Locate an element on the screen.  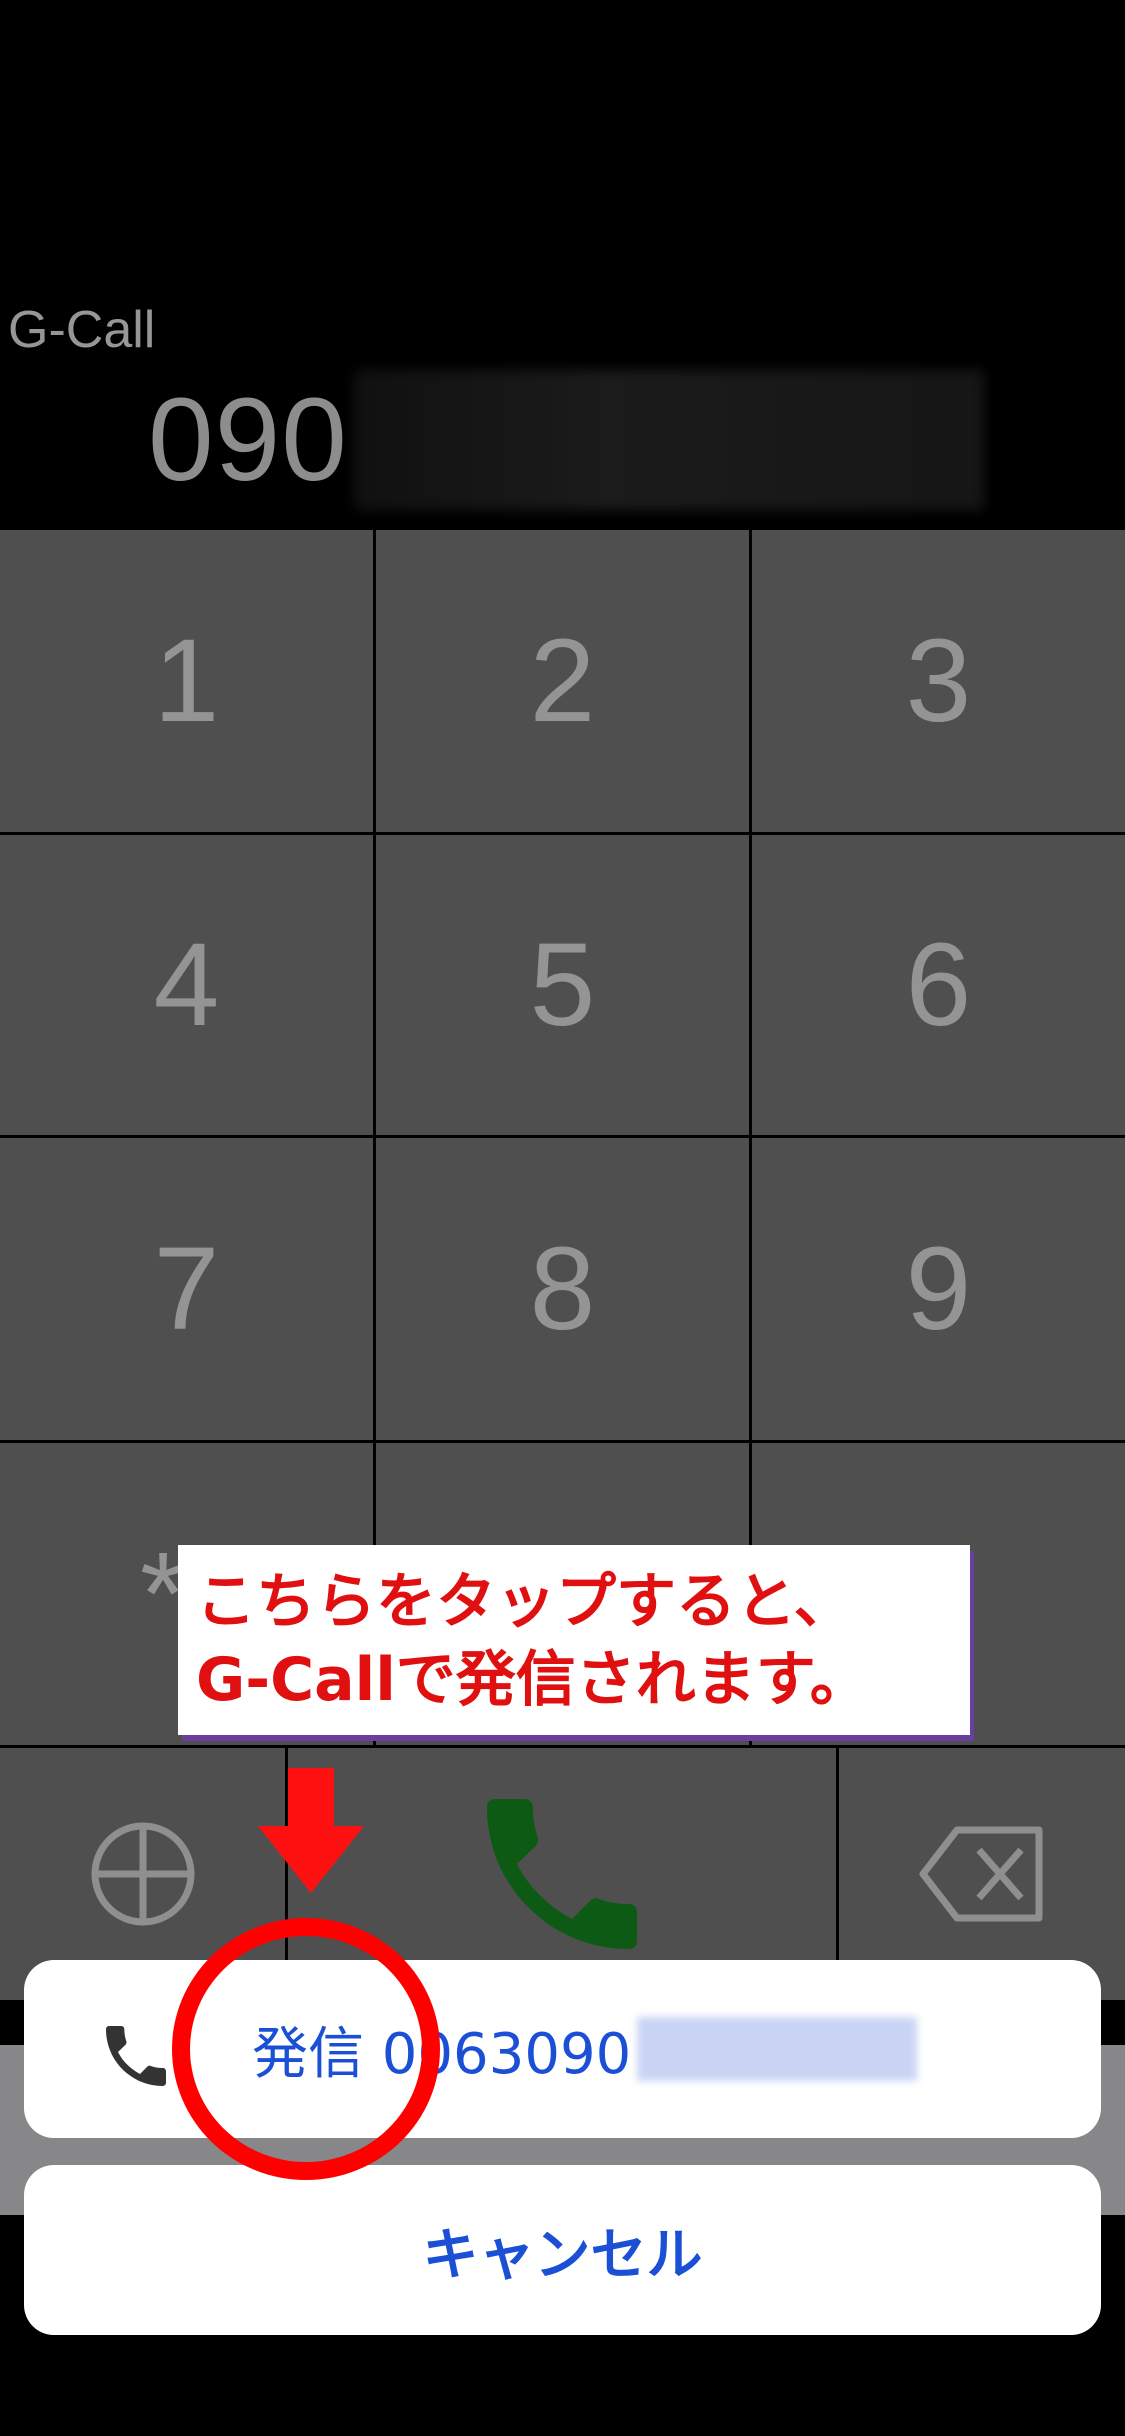
key-3: 3 is located at coordinates (938, 681).